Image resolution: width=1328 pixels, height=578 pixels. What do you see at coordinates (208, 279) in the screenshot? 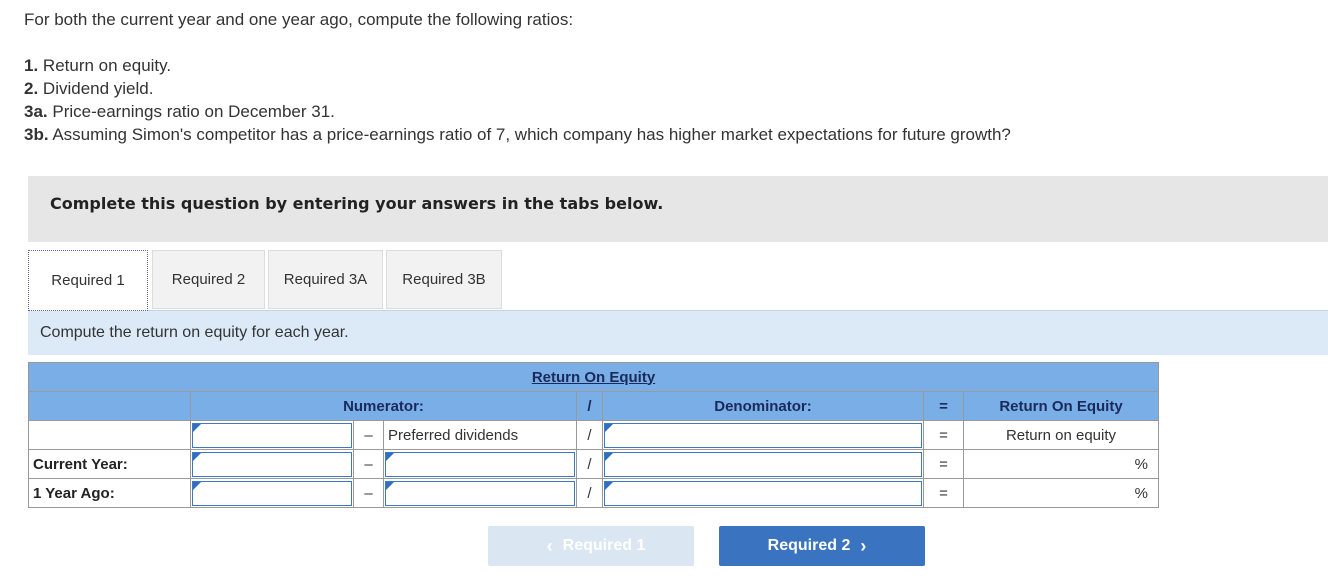
I see `tab-required-2: Required 2` at bounding box center [208, 279].